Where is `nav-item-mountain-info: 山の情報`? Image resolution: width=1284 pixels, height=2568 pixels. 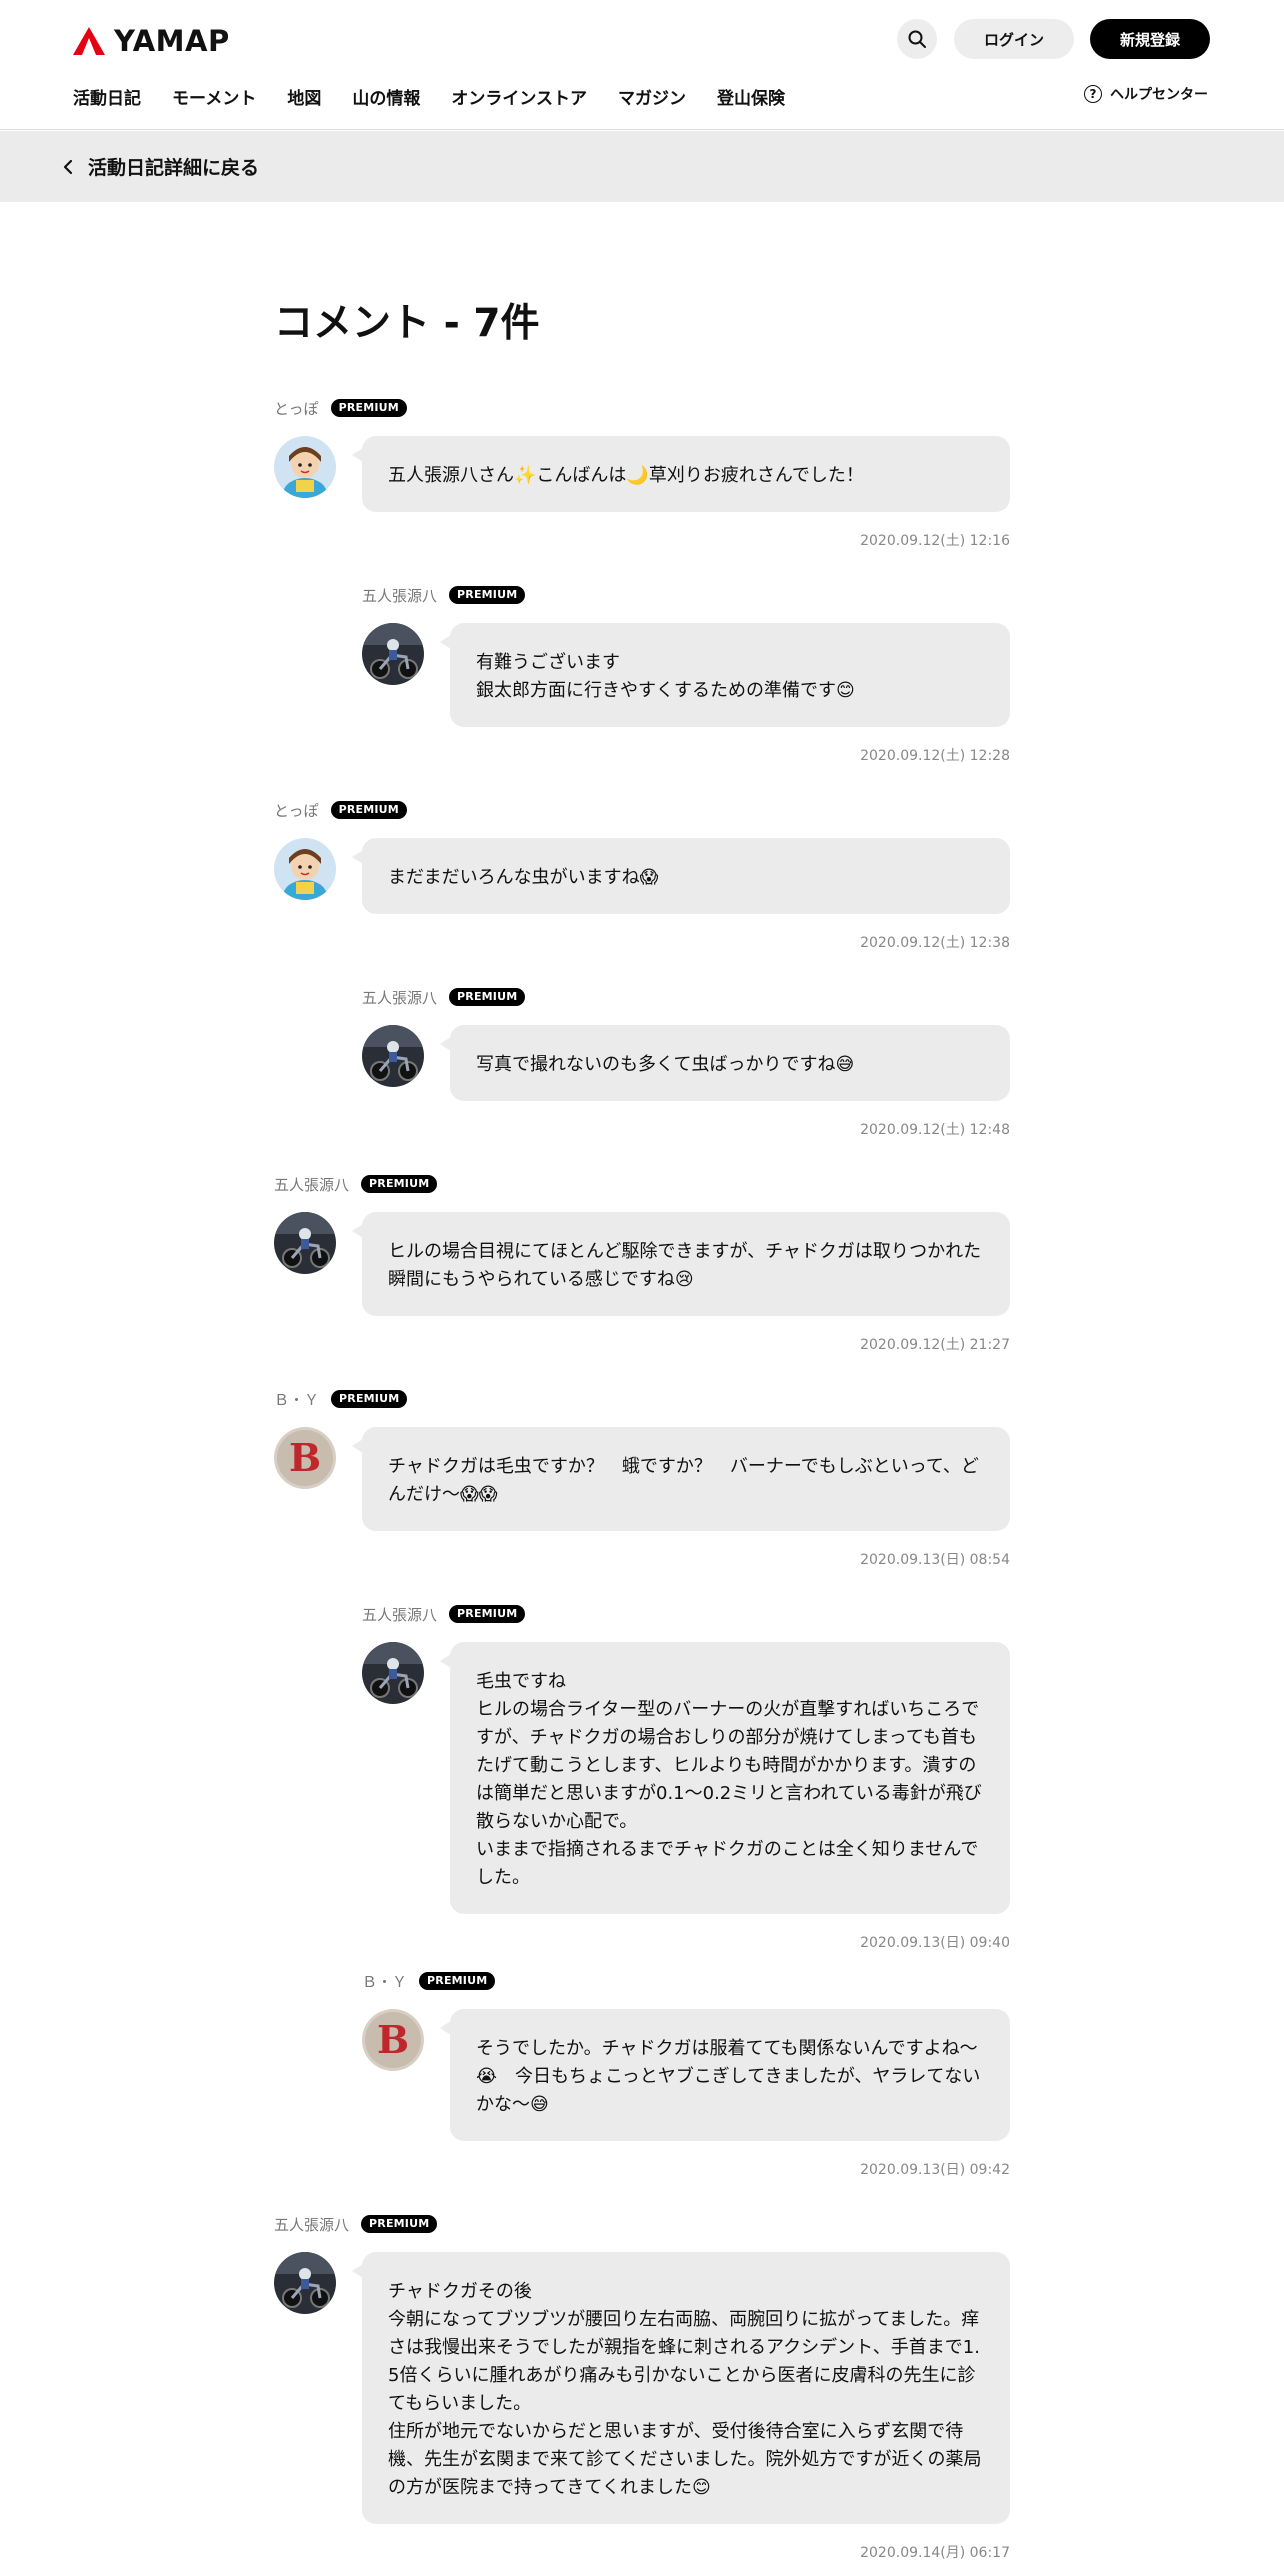 nav-item-mountain-info: 山の情報 is located at coordinates (386, 96).